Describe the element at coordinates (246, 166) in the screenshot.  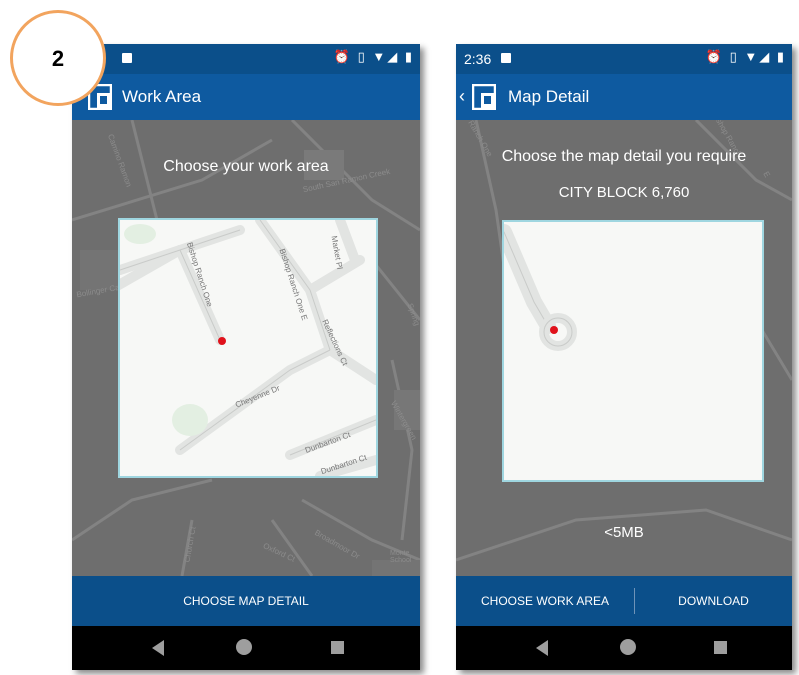
I see `work-area-prompt: Choose your work area` at that location.